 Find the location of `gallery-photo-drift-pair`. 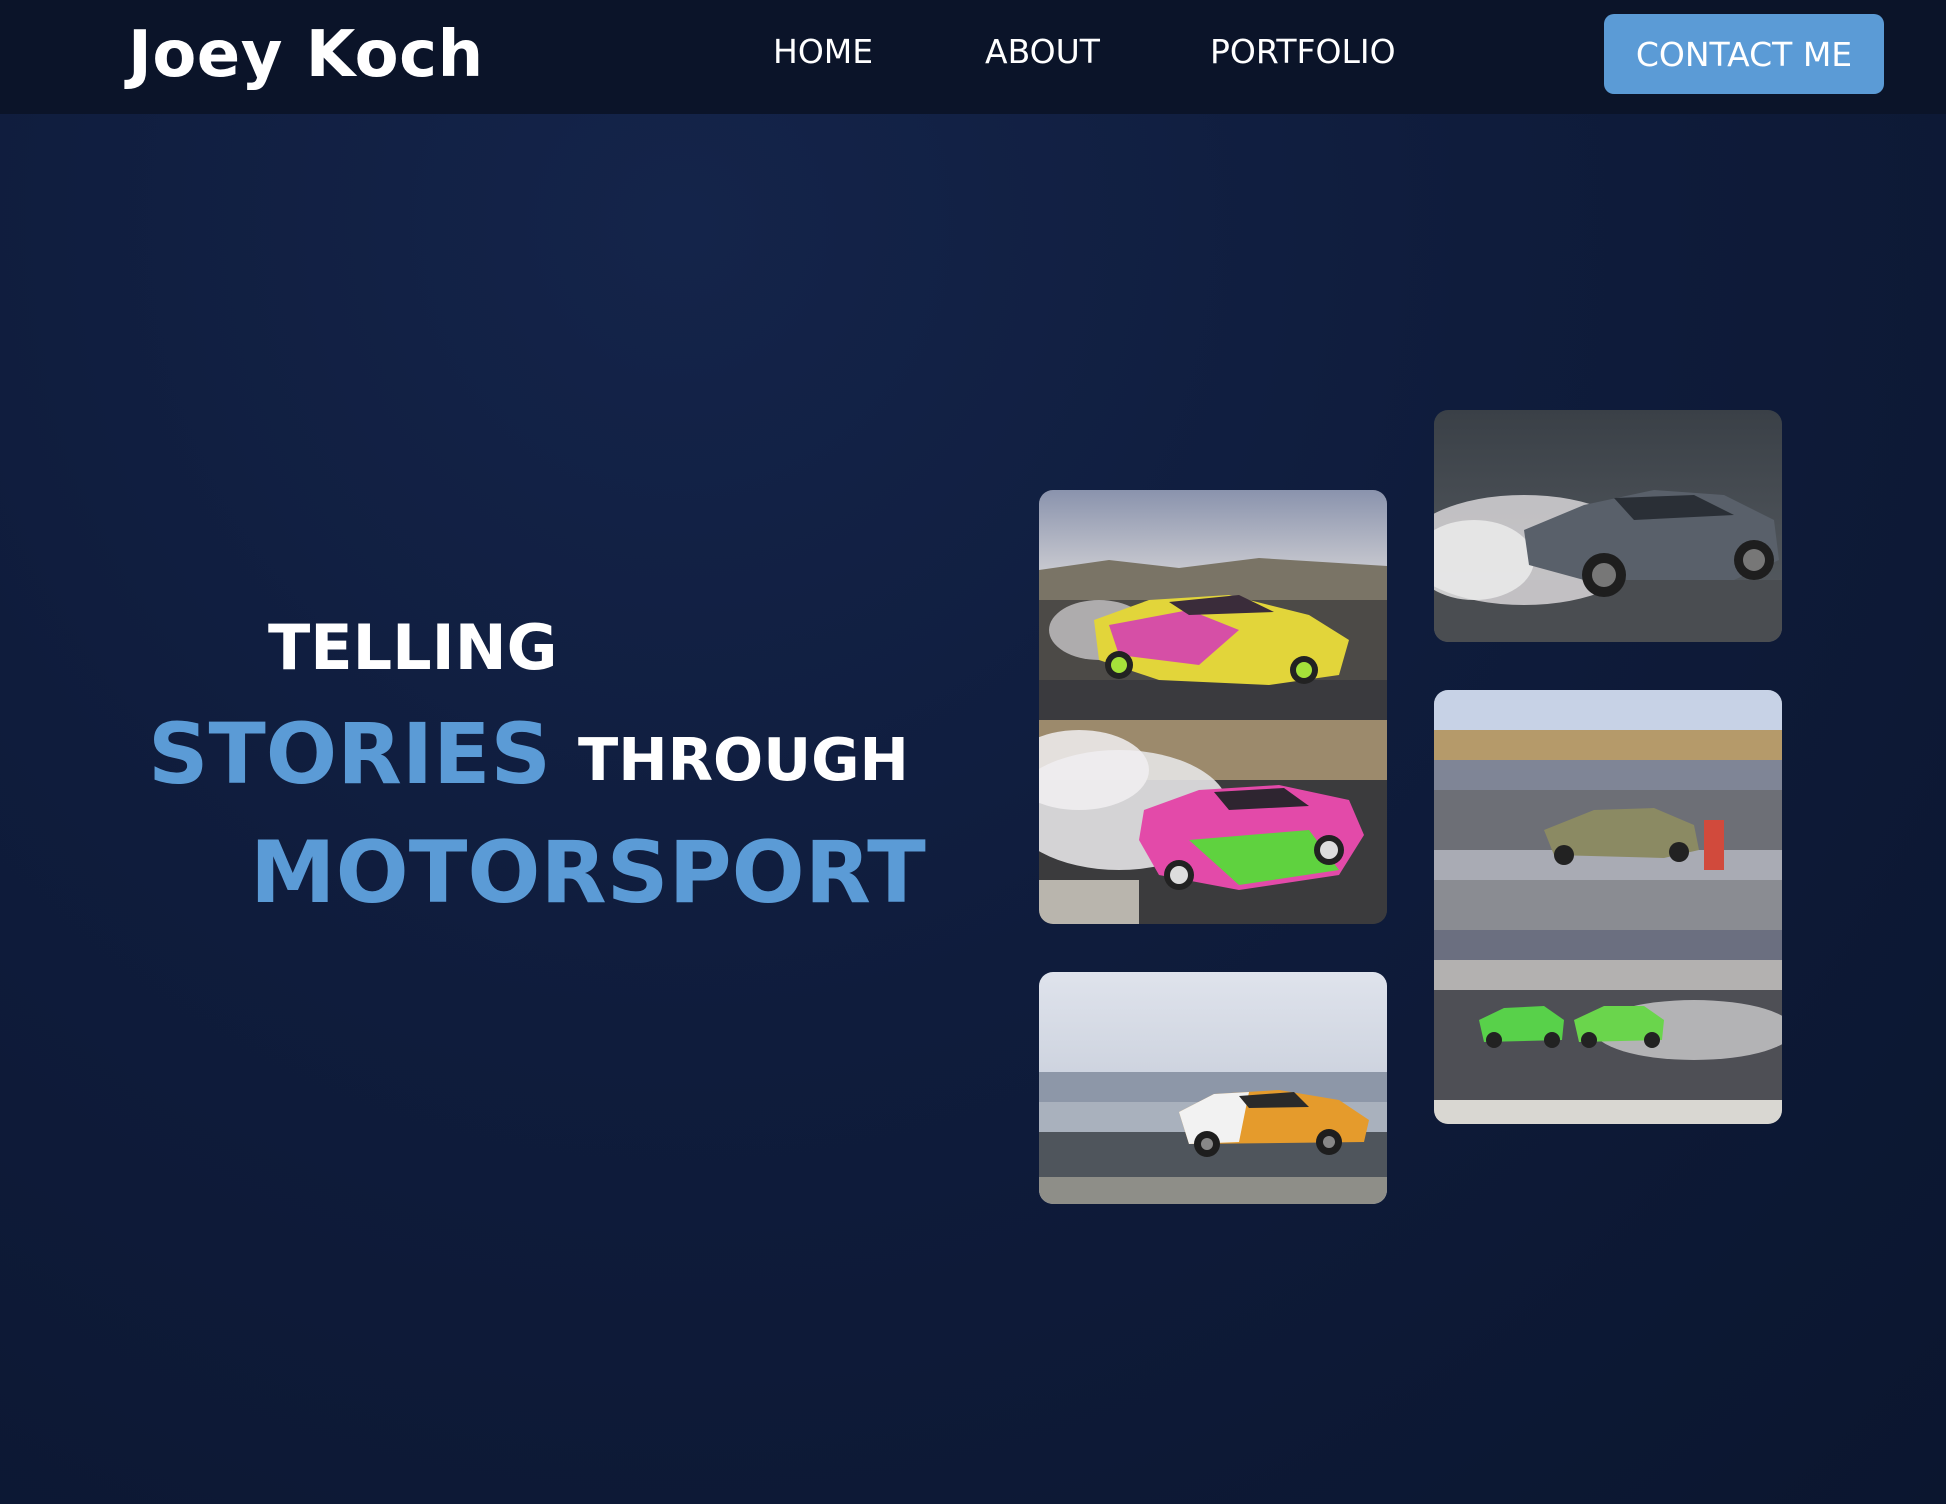

gallery-photo-drift-pair is located at coordinates (1213, 707).